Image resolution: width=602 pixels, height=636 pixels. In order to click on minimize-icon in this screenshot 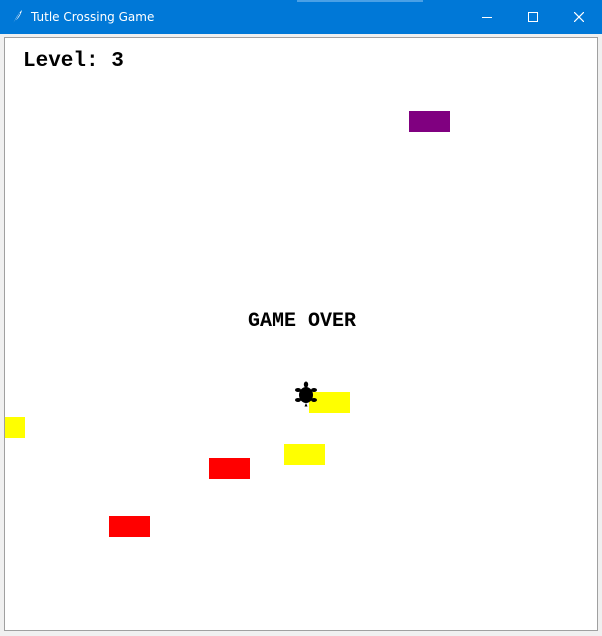, I will do `click(487, 17)`.